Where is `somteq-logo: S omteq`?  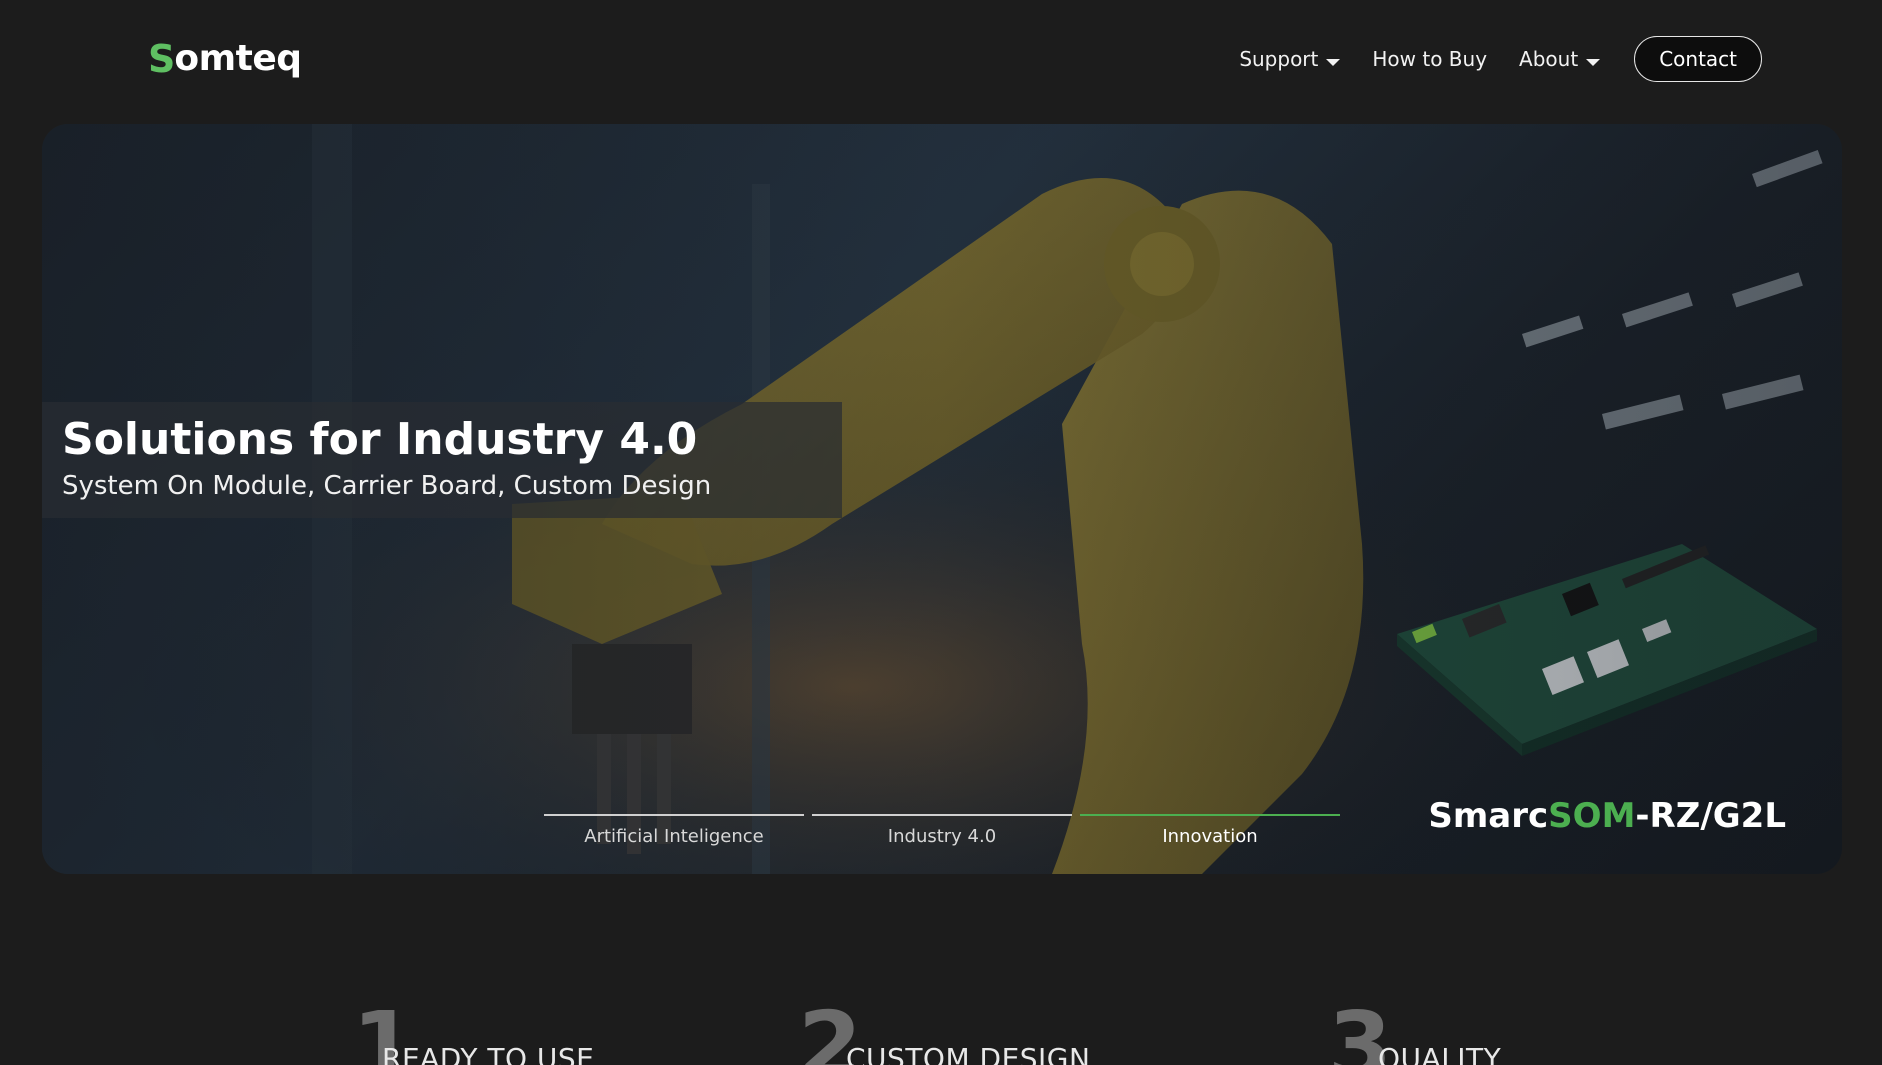
somteq-logo: S omteq is located at coordinates (225, 59).